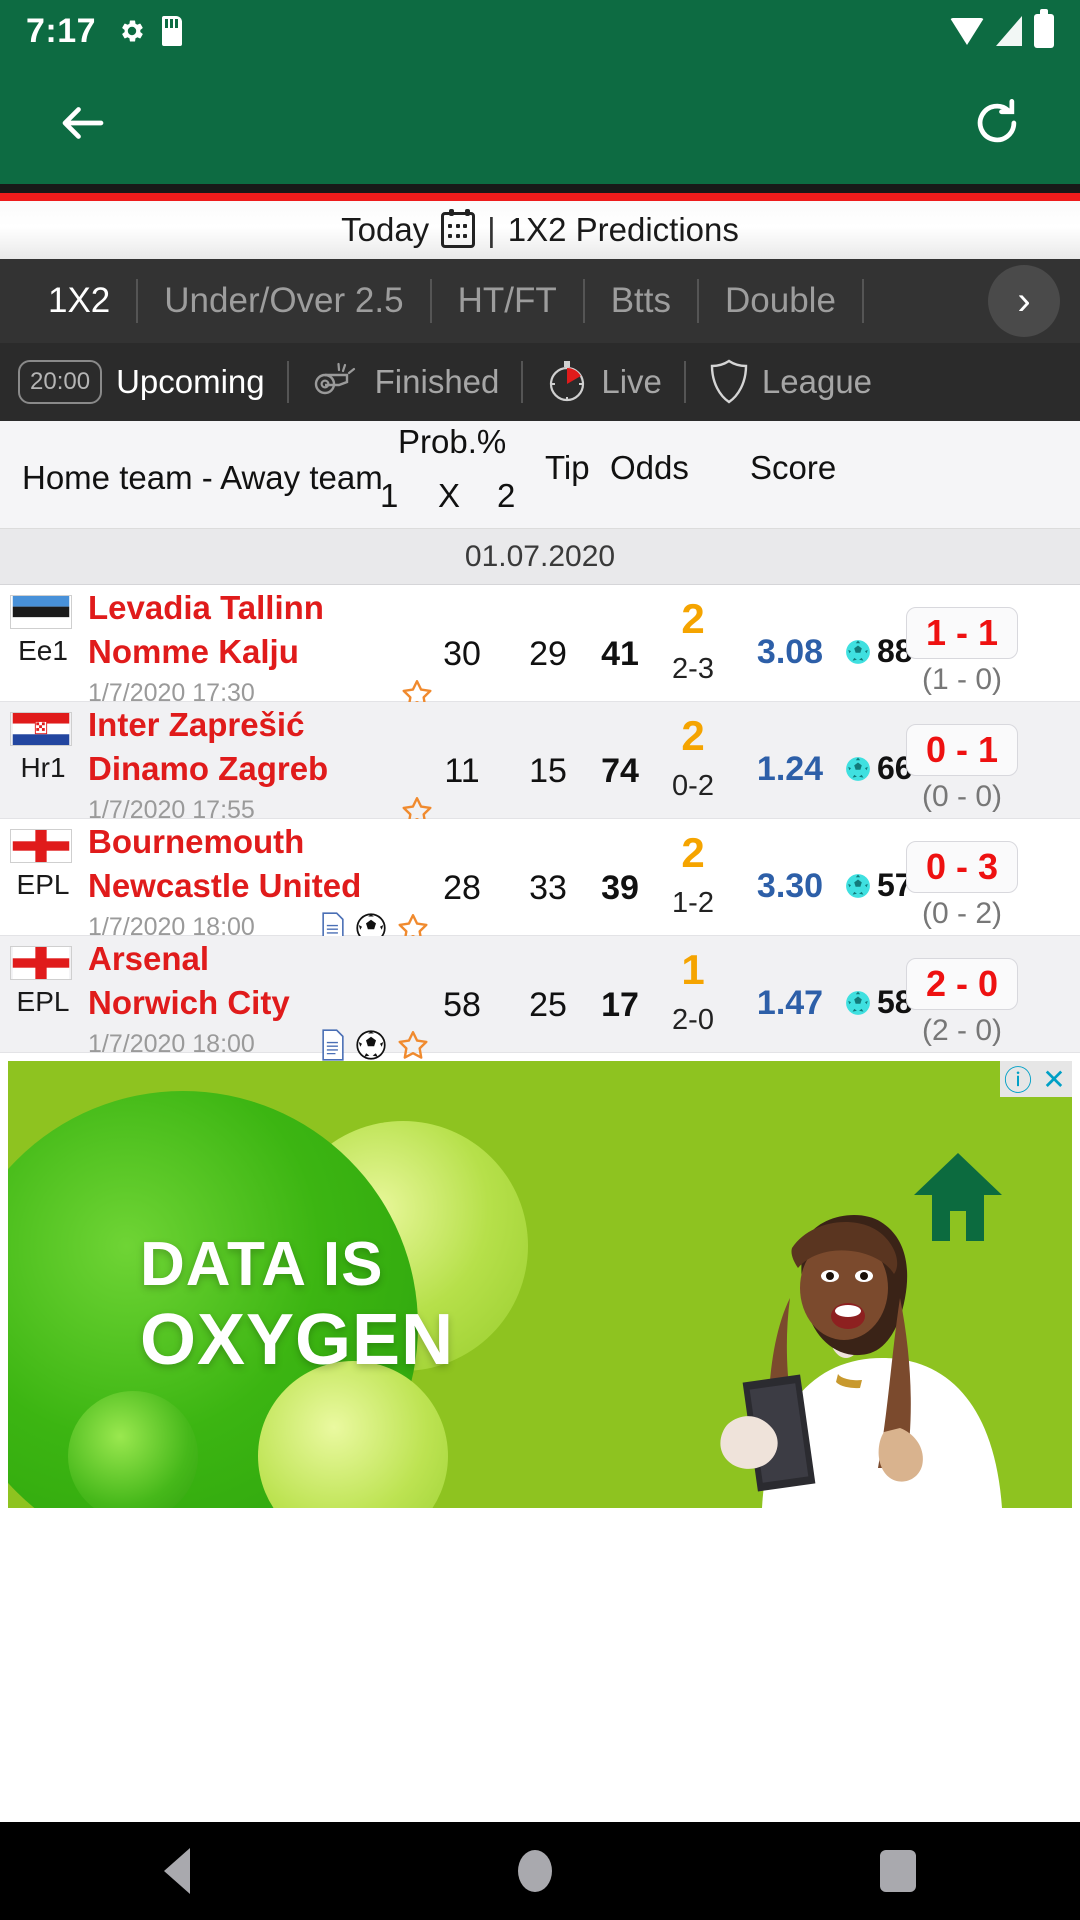 This screenshot has height=1920, width=1080. I want to click on odds-value: 1.24, so click(790, 769).